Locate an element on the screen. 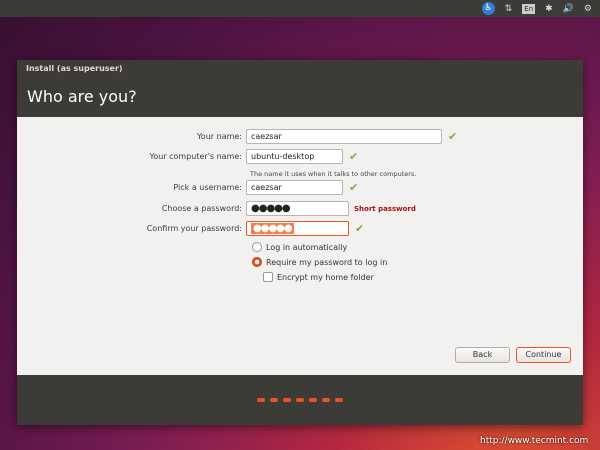 This screenshot has width=600, height=450. computer-name-label: Your computer's name: is located at coordinates (196, 156).